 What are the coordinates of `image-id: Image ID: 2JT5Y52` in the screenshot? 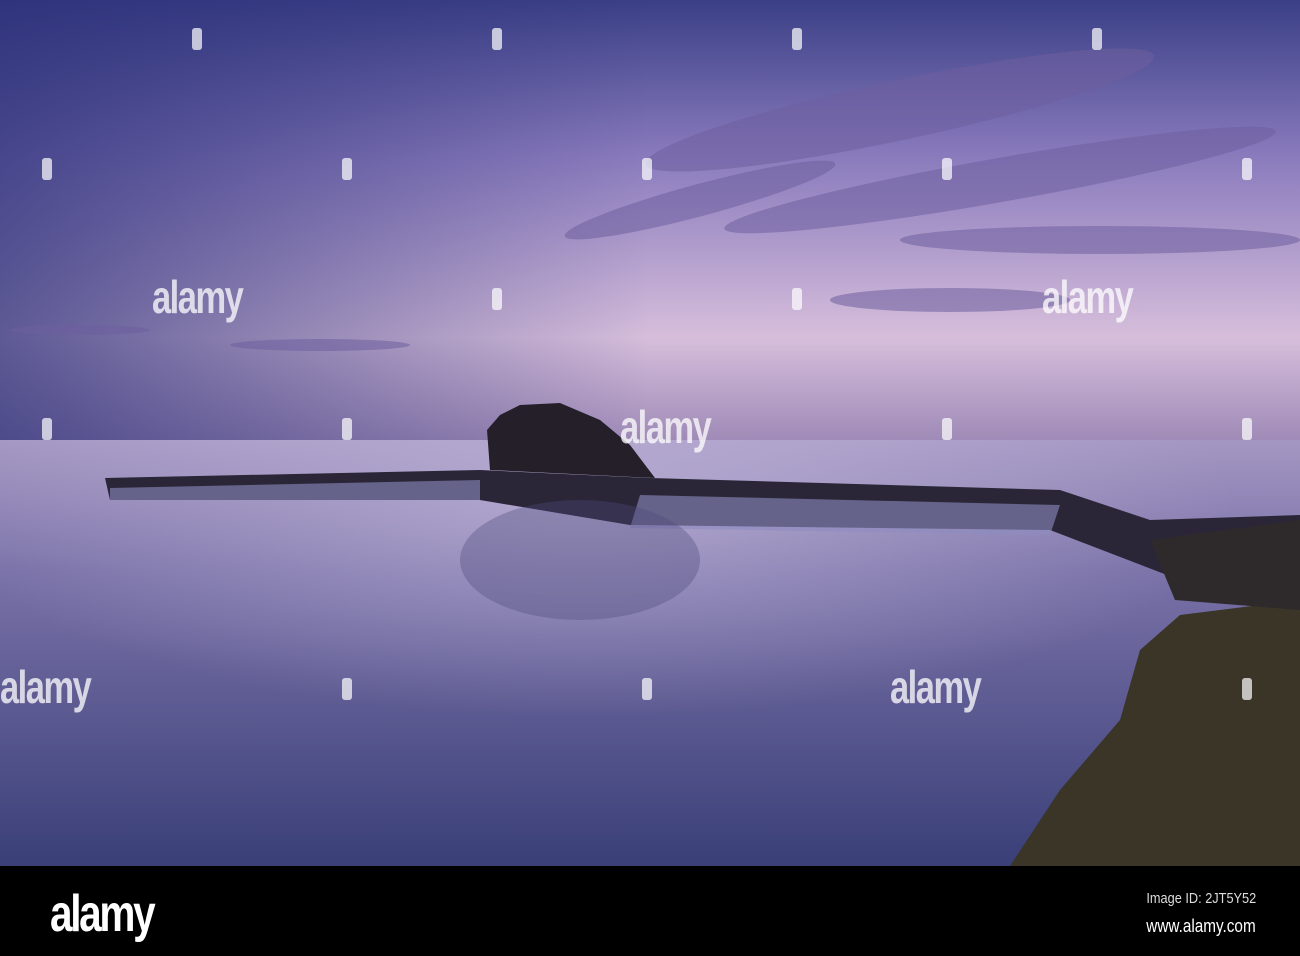 It's located at (1201, 898).